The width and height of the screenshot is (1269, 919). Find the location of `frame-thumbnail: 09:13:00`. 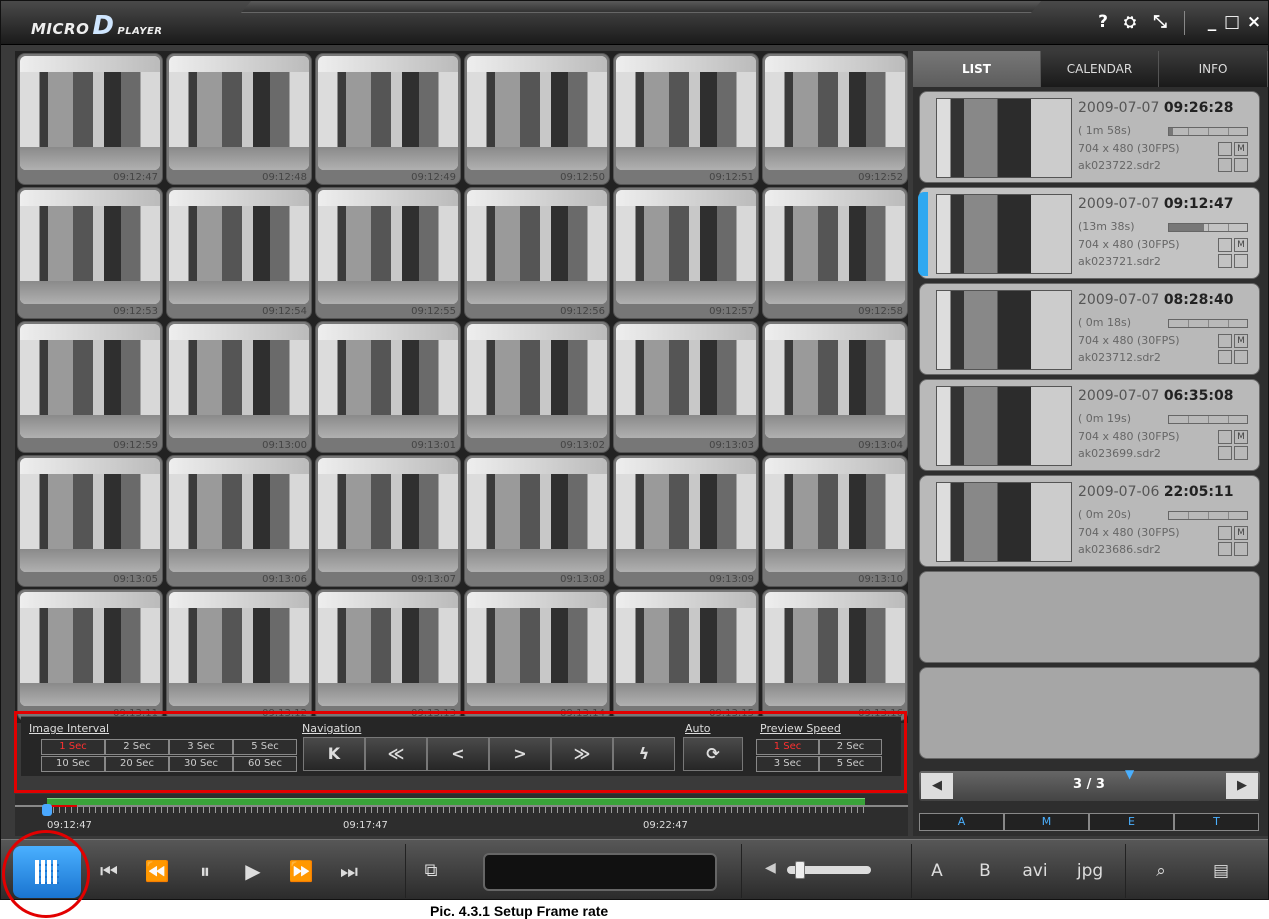

frame-thumbnail: 09:13:00 is located at coordinates (239, 387).